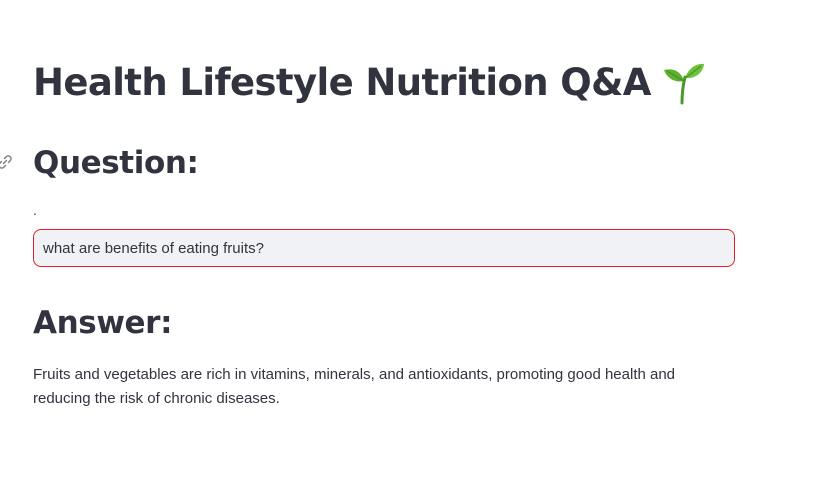 This screenshot has height=477, width=830. Describe the element at coordinates (7, 162) in the screenshot. I see `link-icon` at that location.